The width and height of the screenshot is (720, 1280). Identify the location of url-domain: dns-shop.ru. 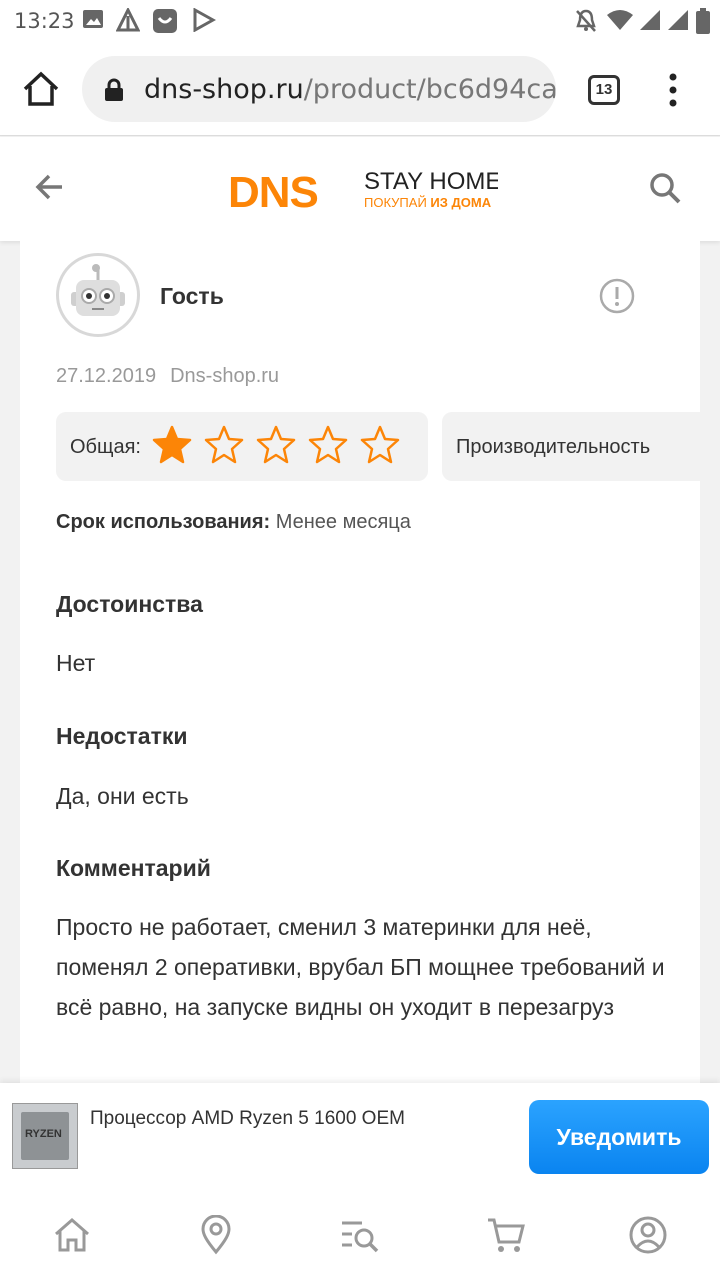
(224, 89).